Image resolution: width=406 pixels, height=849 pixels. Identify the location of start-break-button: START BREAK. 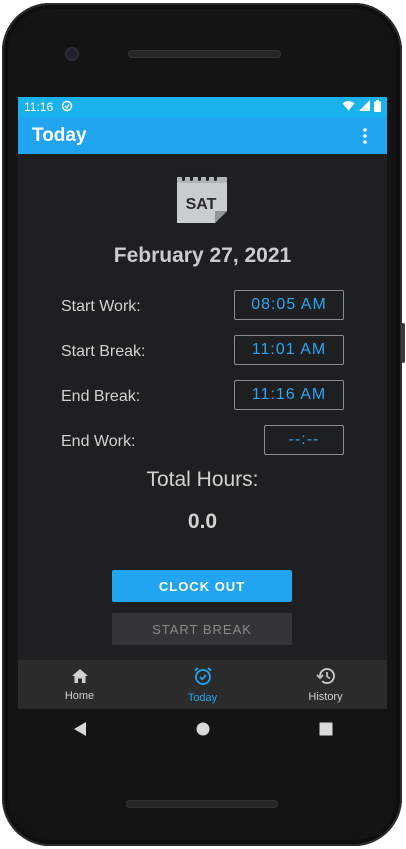
(202, 629).